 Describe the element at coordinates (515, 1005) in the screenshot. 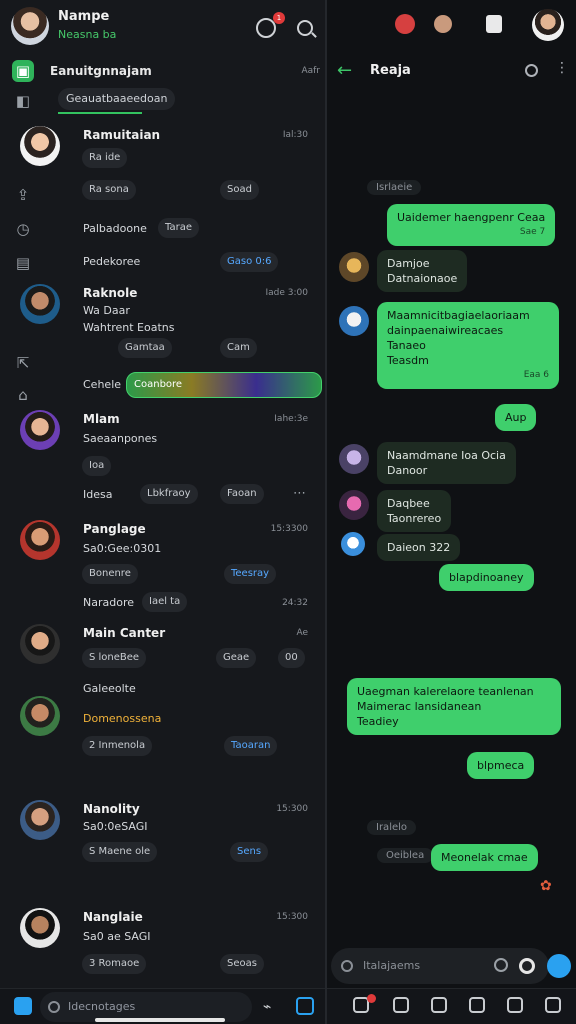

I see `compass-icon` at that location.